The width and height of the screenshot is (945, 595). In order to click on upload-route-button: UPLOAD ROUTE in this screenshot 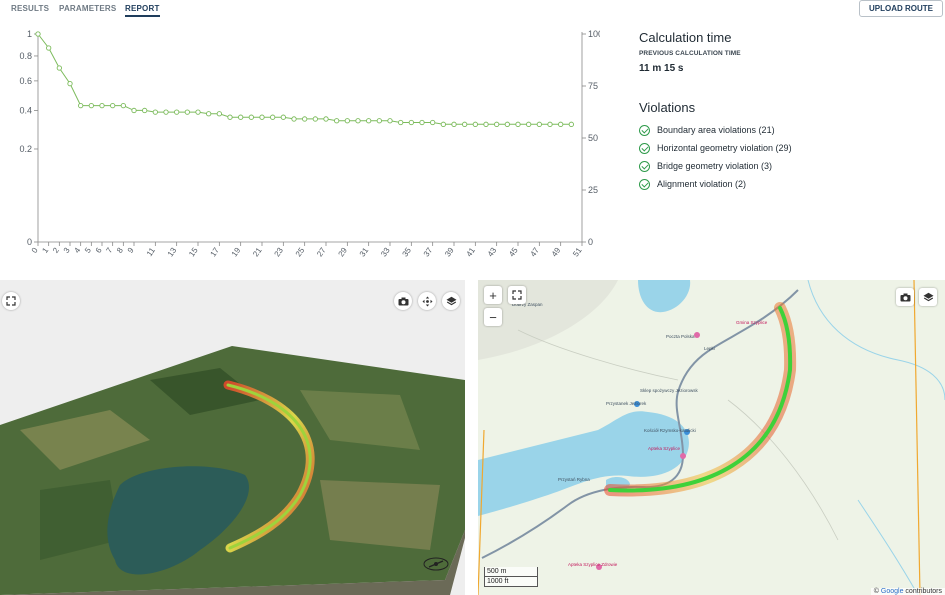, I will do `click(901, 8)`.